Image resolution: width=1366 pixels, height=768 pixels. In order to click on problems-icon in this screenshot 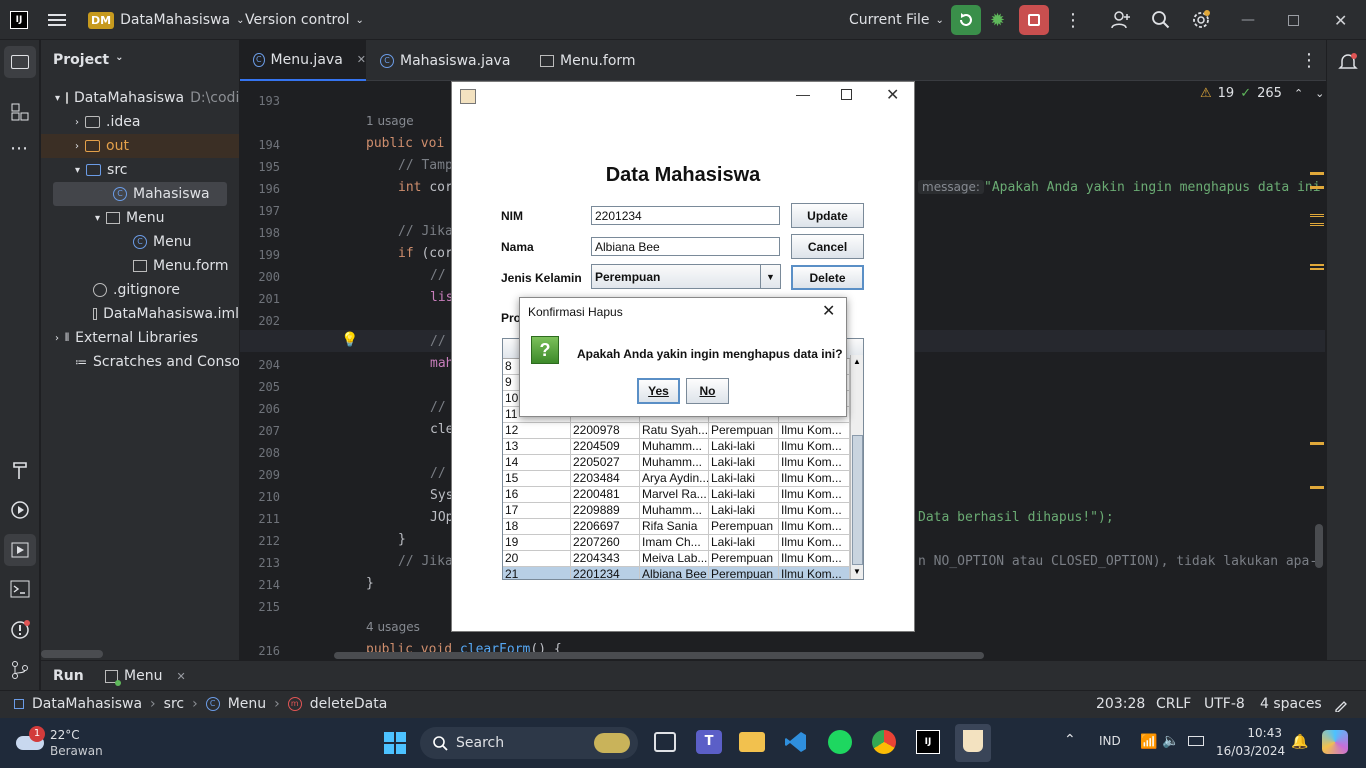, I will do `click(20, 632)`.